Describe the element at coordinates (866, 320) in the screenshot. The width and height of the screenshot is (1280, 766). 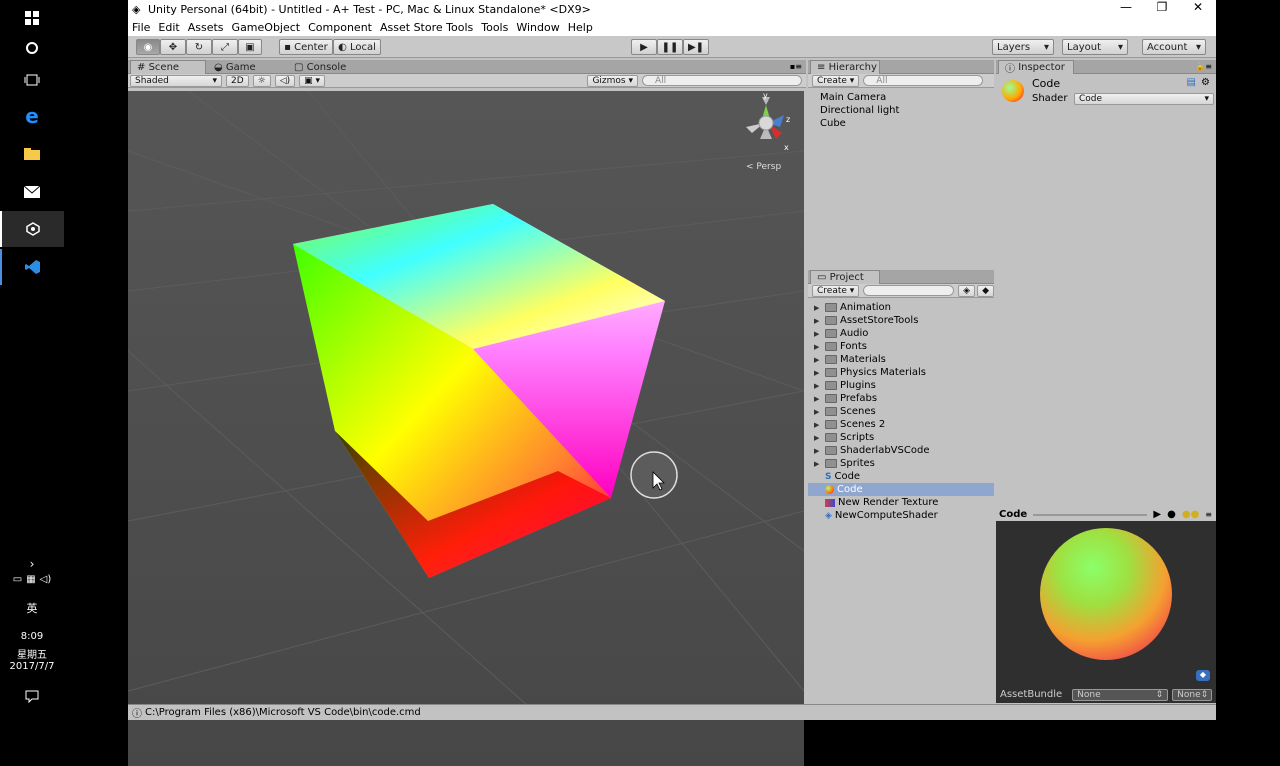
I see `project-folder-assetstoretools: ▶ AssetStoreTools` at that location.